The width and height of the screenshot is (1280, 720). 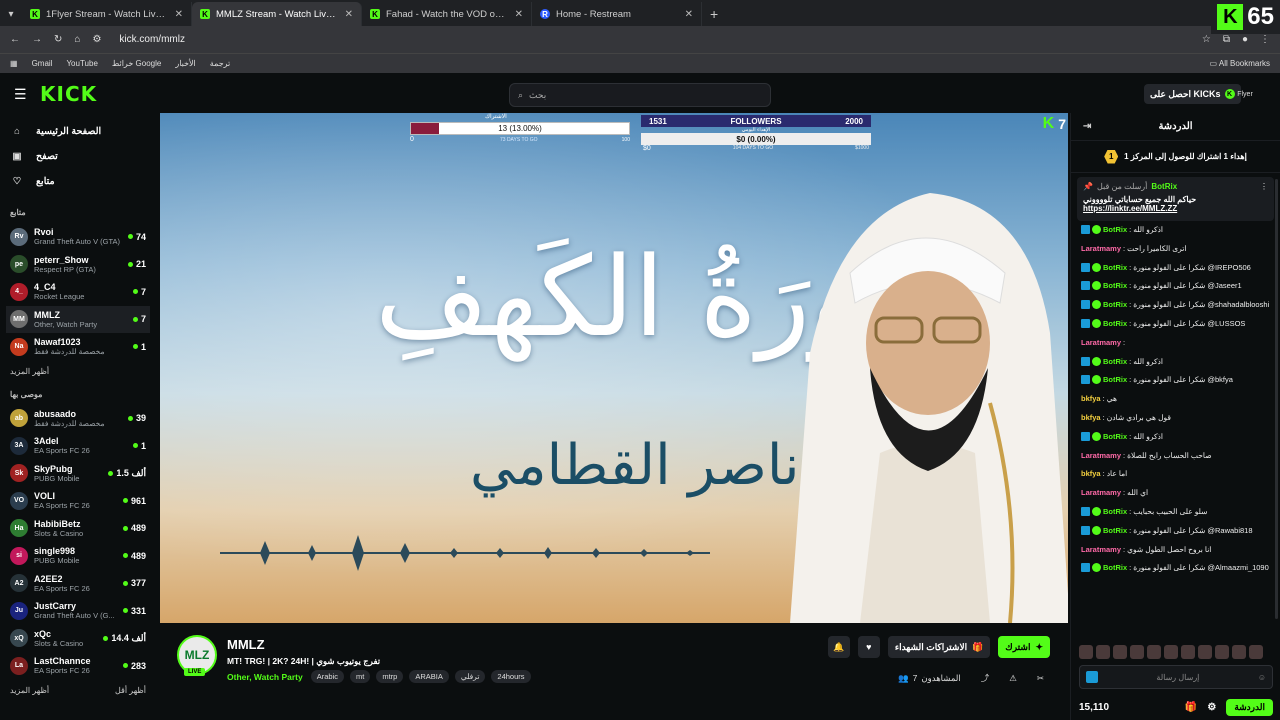 I want to click on subscribe-button: اشترك ✦, so click(x=1024, y=647).